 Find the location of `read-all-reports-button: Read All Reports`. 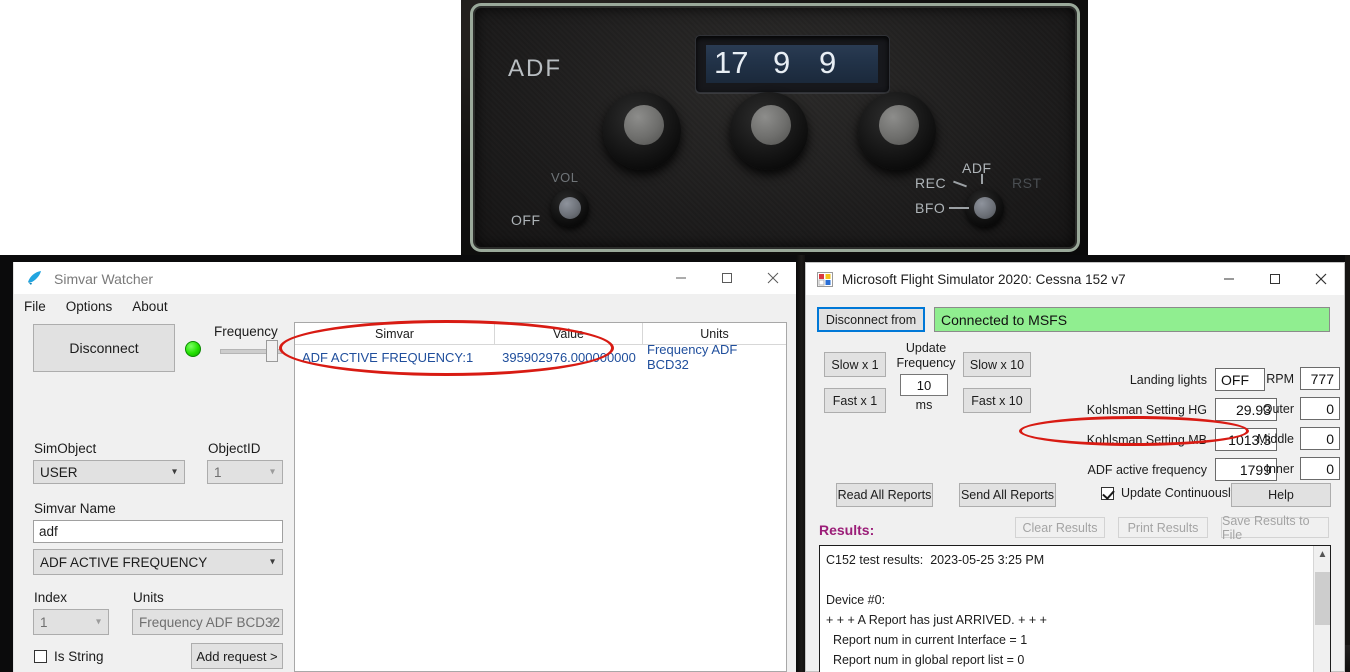

read-all-reports-button: Read All Reports is located at coordinates (884, 495).